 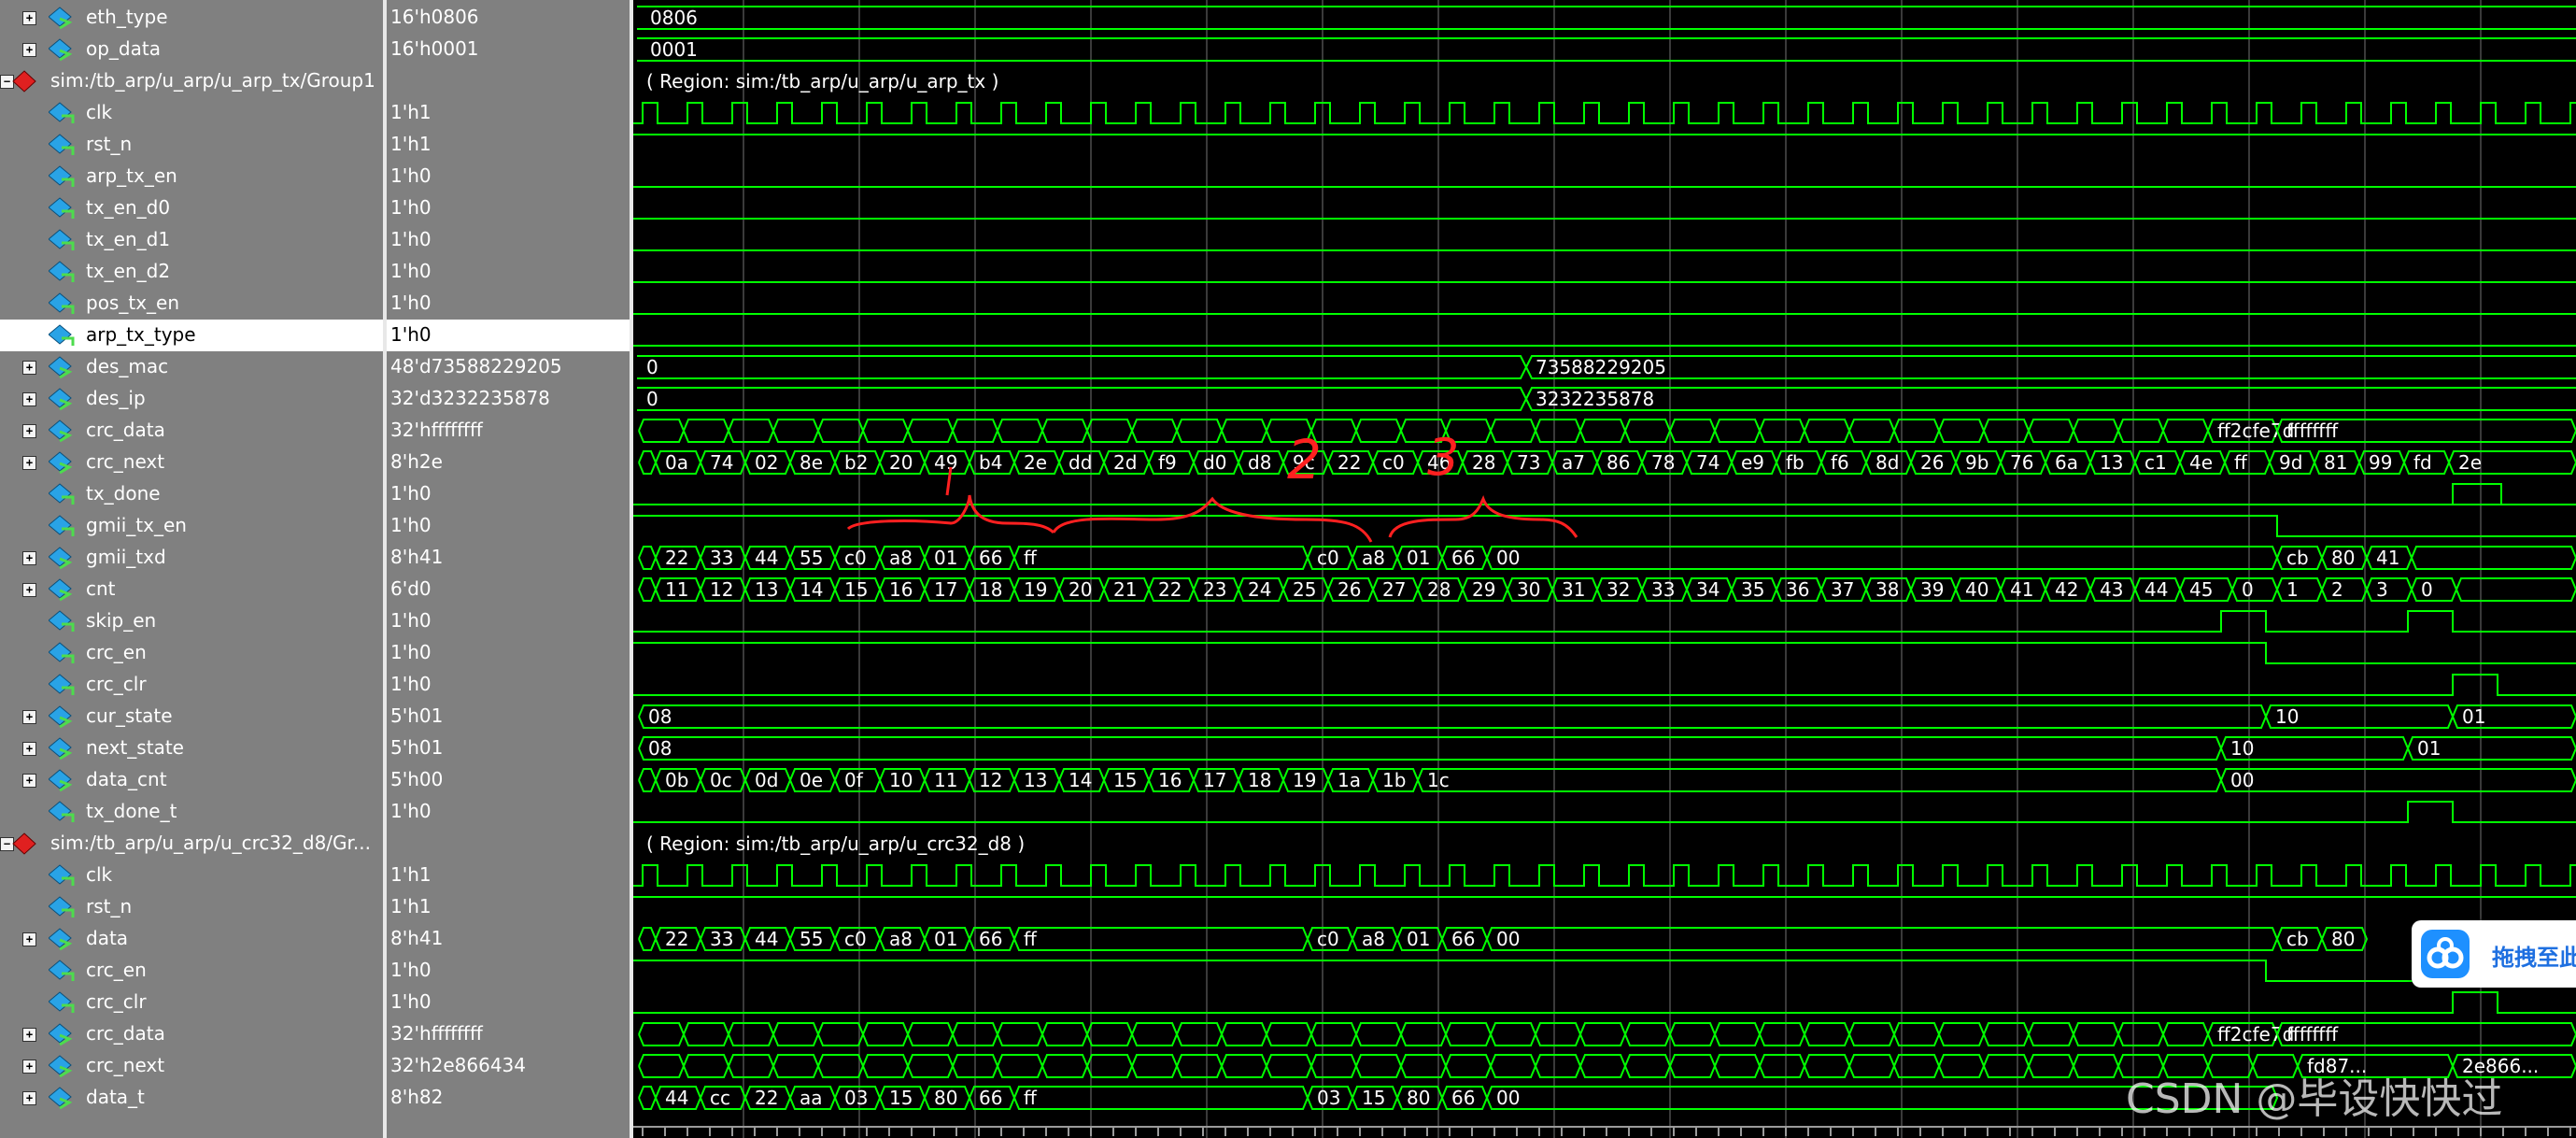 I want to click on signal-row: tx_done_t, so click(x=191, y=812).